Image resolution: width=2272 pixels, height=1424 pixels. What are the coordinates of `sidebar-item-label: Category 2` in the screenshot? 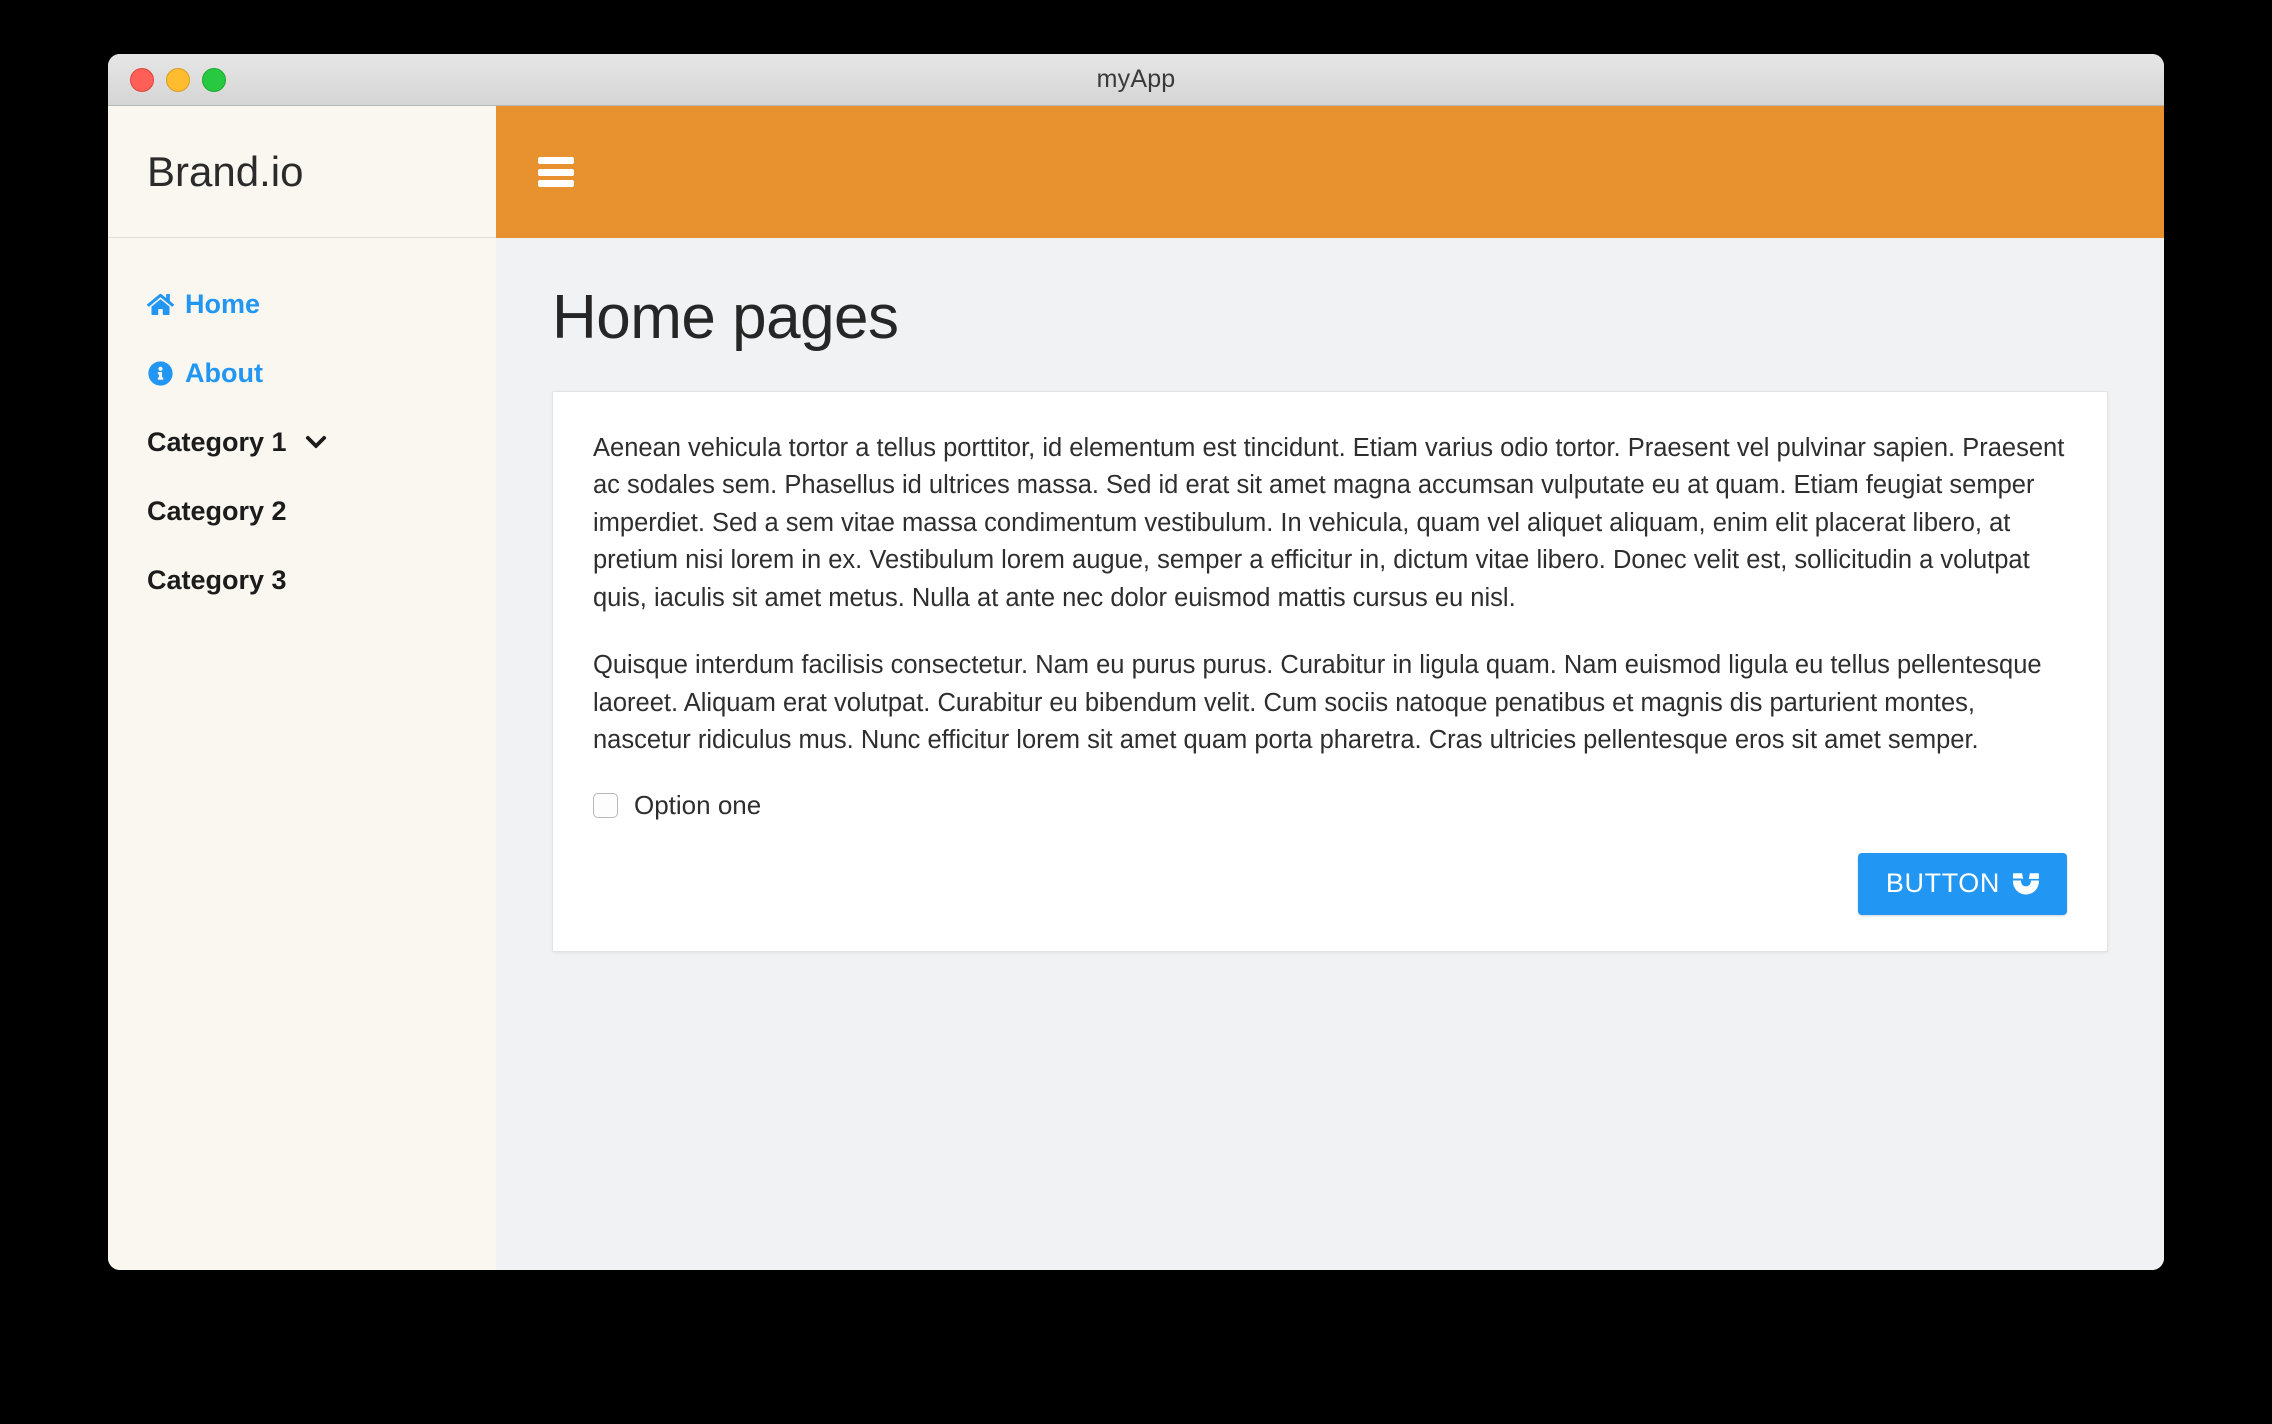 It's located at (217, 510).